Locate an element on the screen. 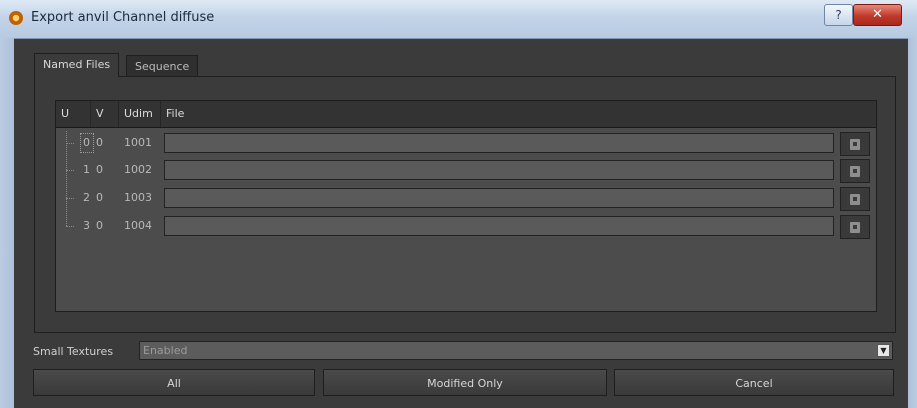  tab-sequence: Sequence is located at coordinates (162, 66).